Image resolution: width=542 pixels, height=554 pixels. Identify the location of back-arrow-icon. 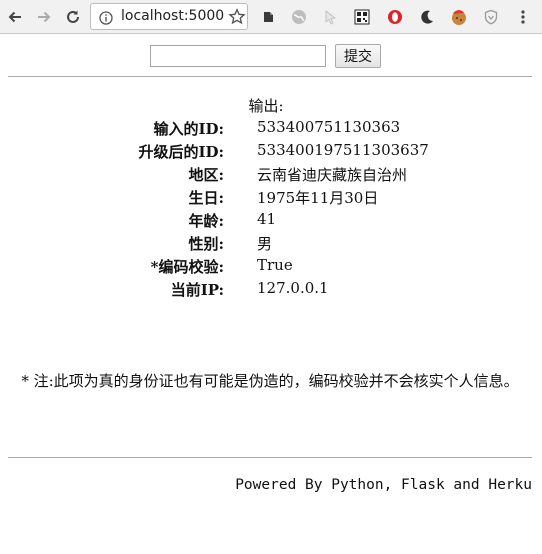
(15, 17).